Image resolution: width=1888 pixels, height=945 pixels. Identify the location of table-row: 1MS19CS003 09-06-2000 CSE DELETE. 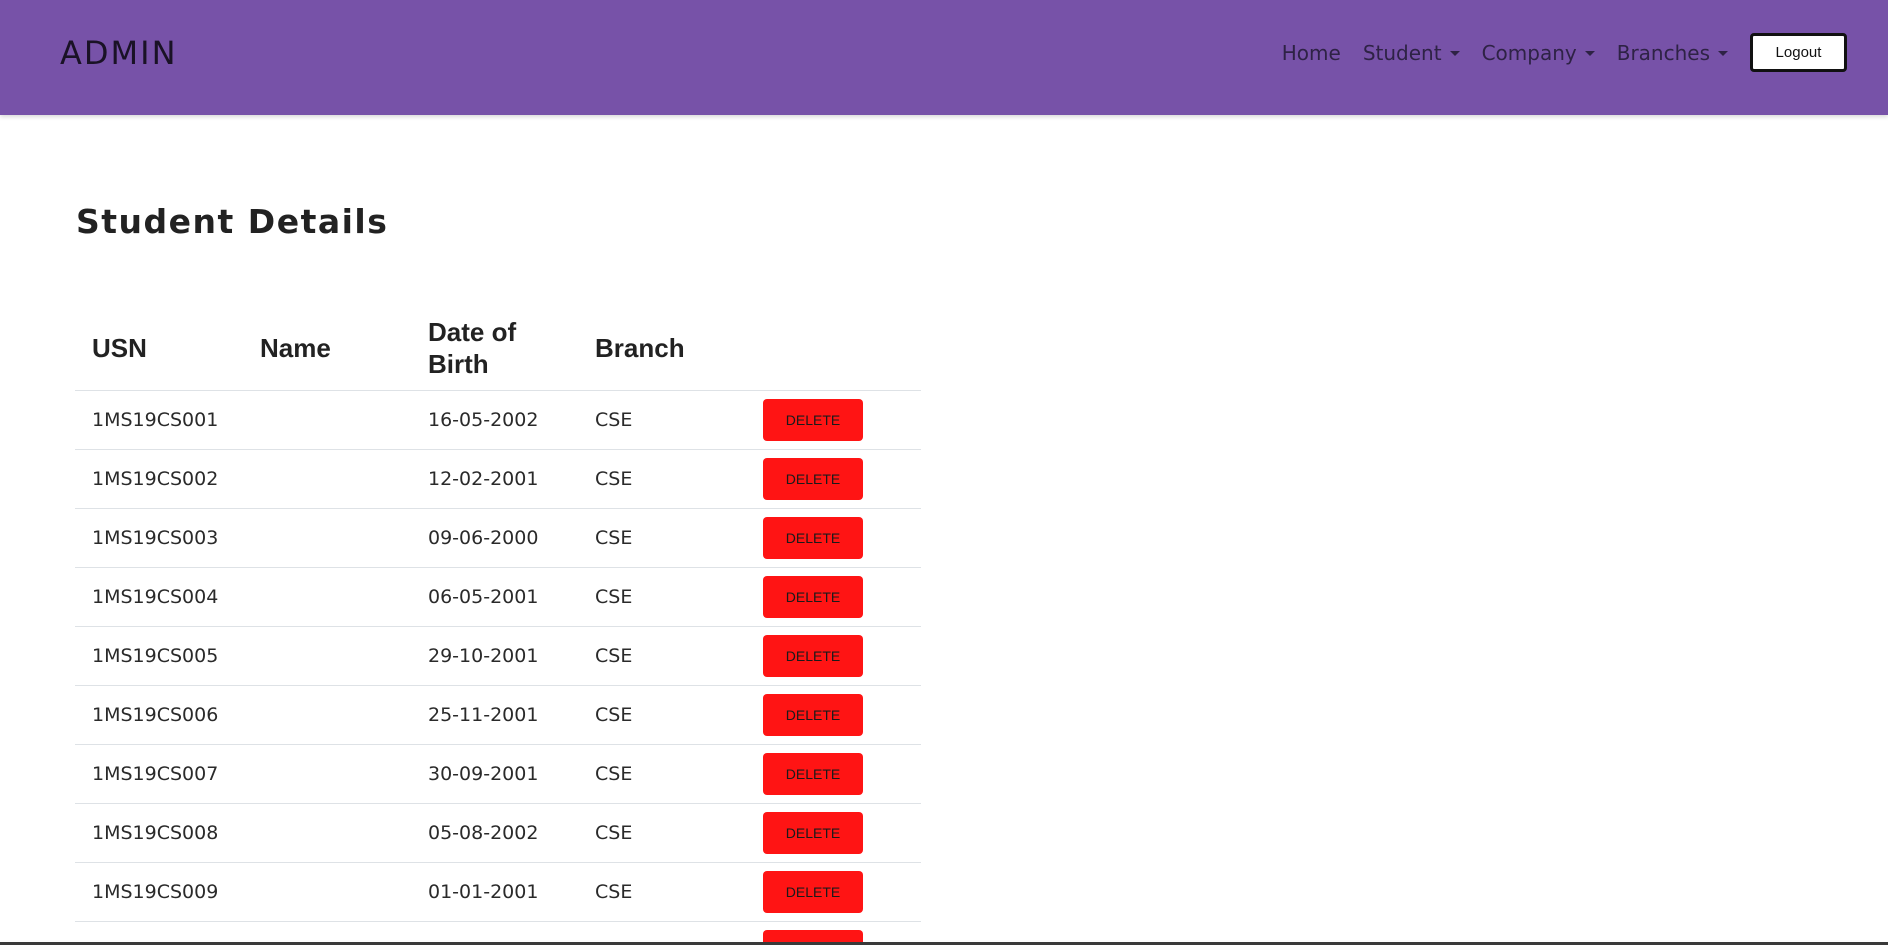
(498, 538).